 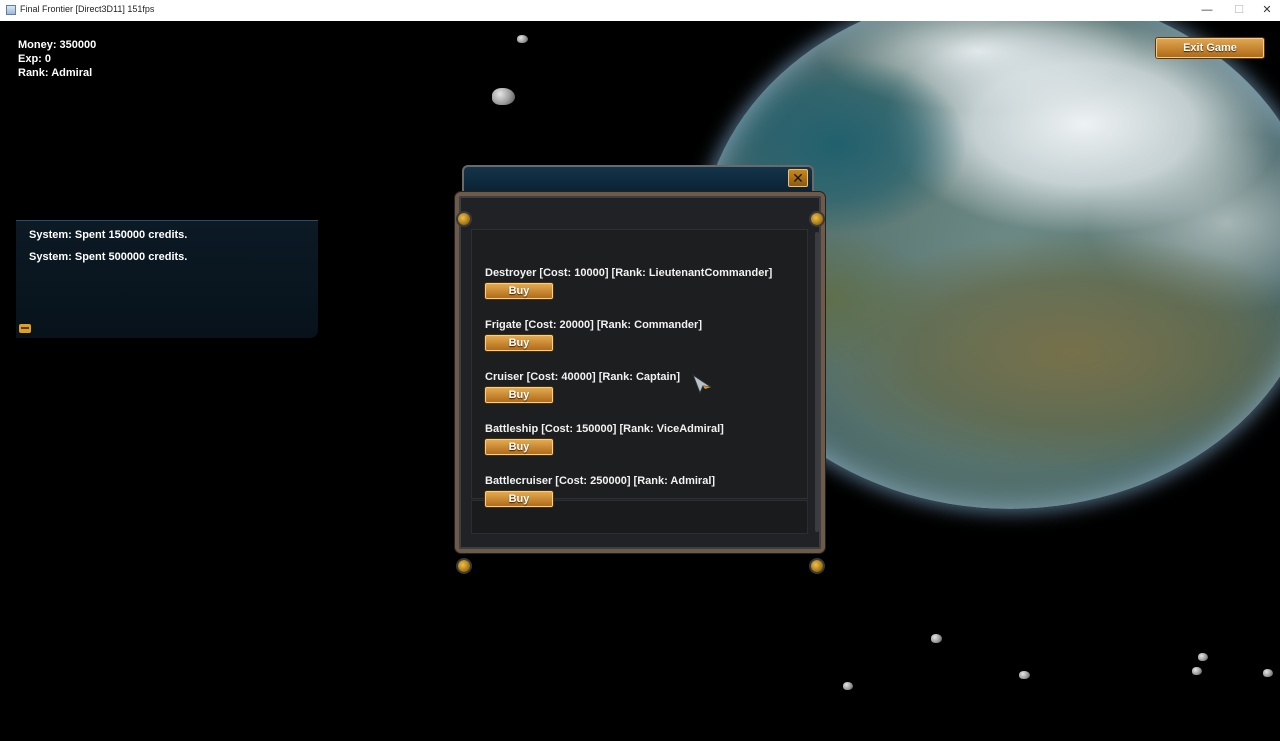 What do you see at coordinates (11, 10) in the screenshot?
I see `app-icon` at bounding box center [11, 10].